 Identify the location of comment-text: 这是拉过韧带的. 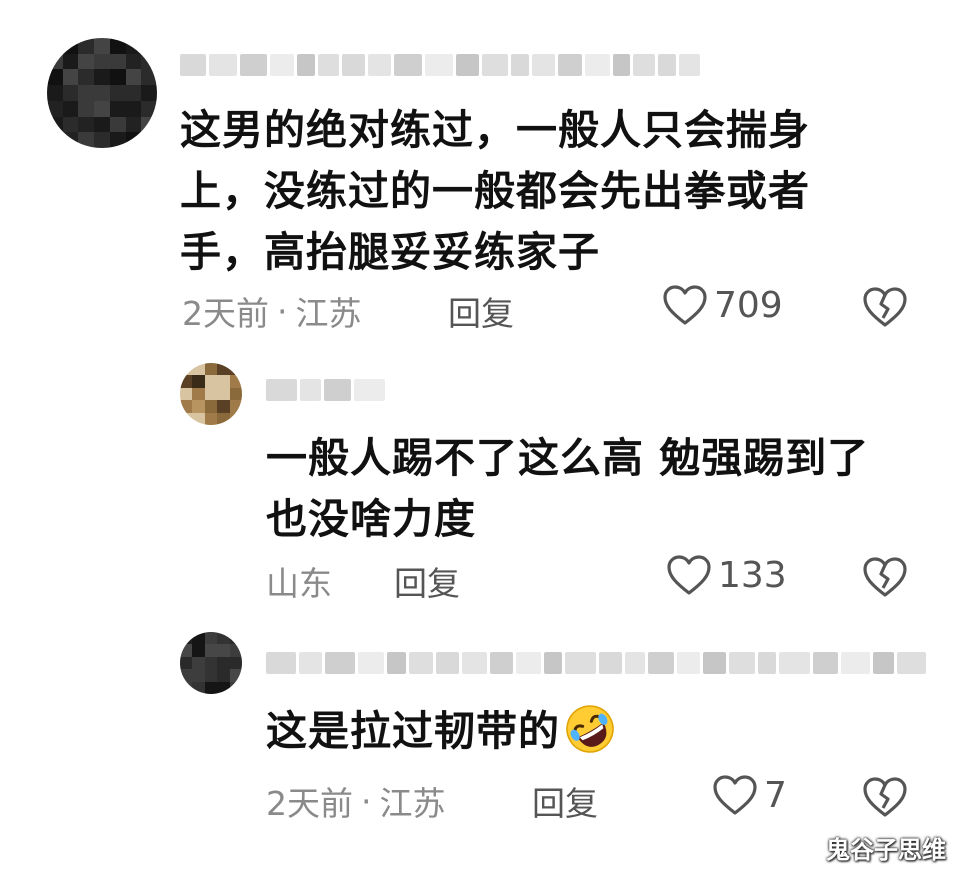
(596, 731).